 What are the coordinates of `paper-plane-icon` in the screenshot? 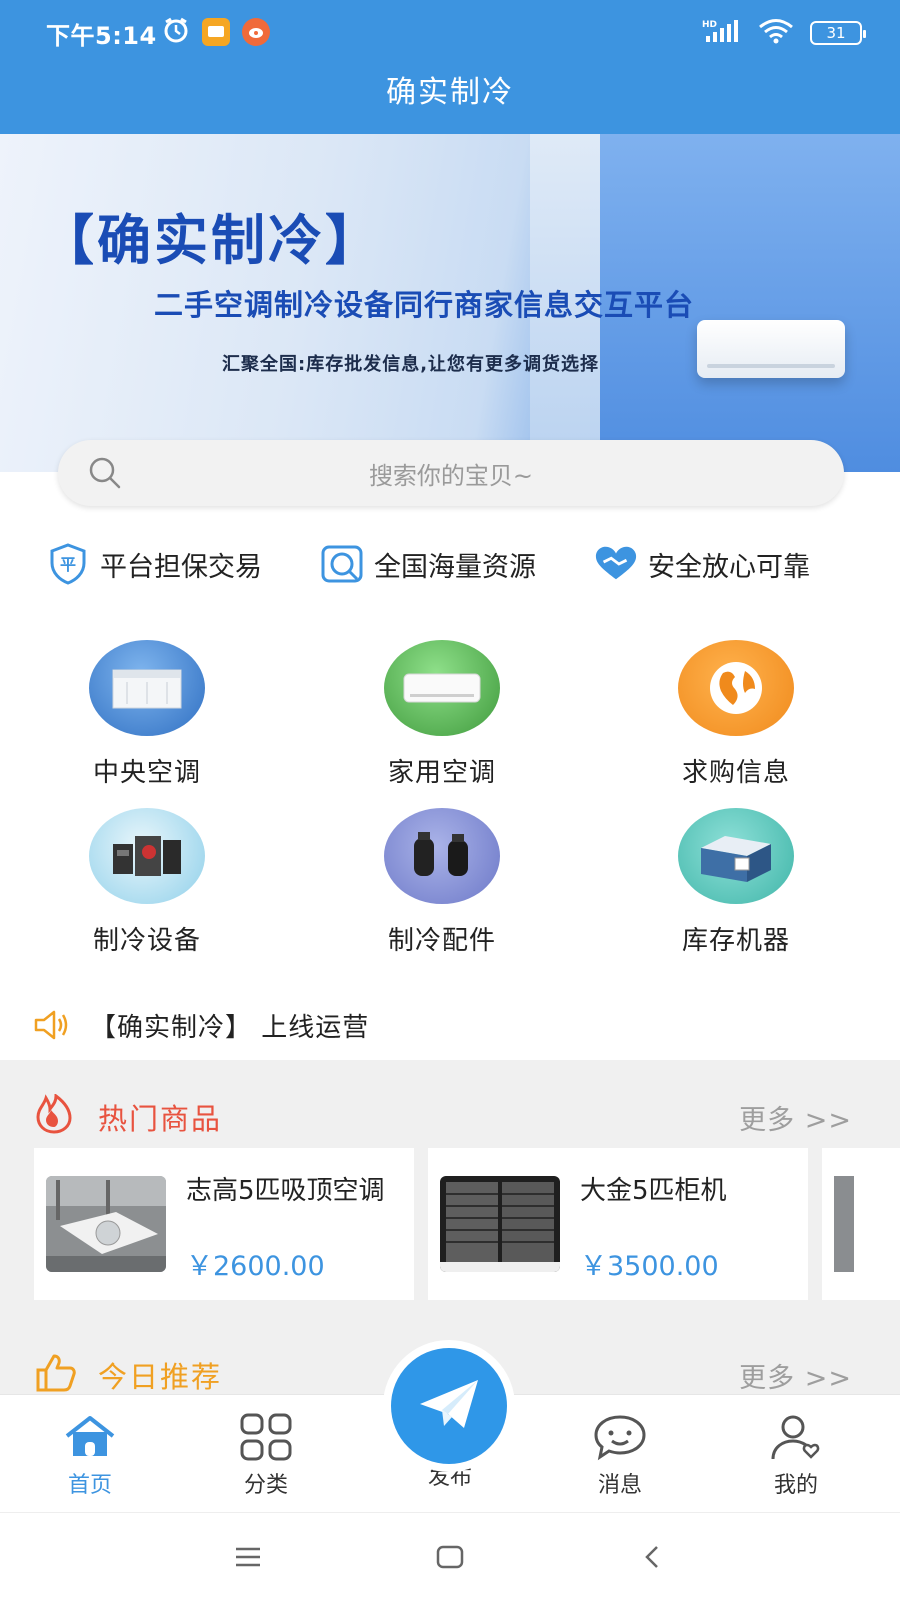 It's located at (449, 1406).